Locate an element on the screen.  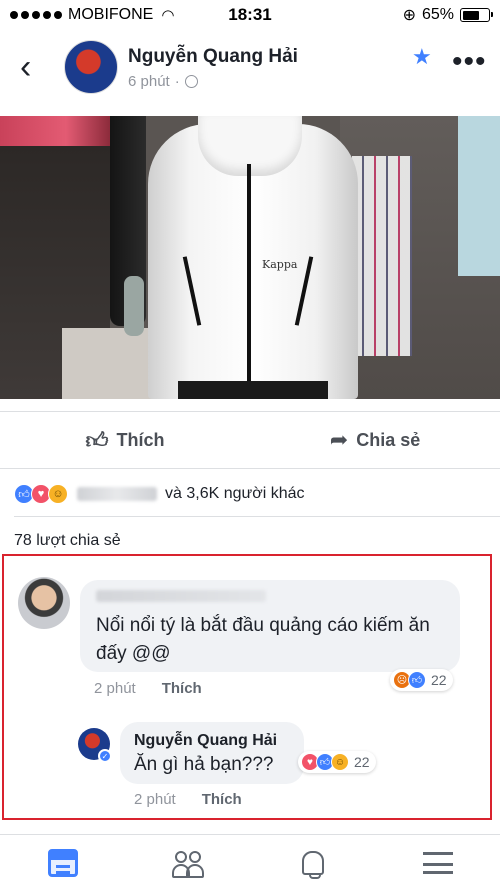
photo-shelf is located at coordinates (112, 363).